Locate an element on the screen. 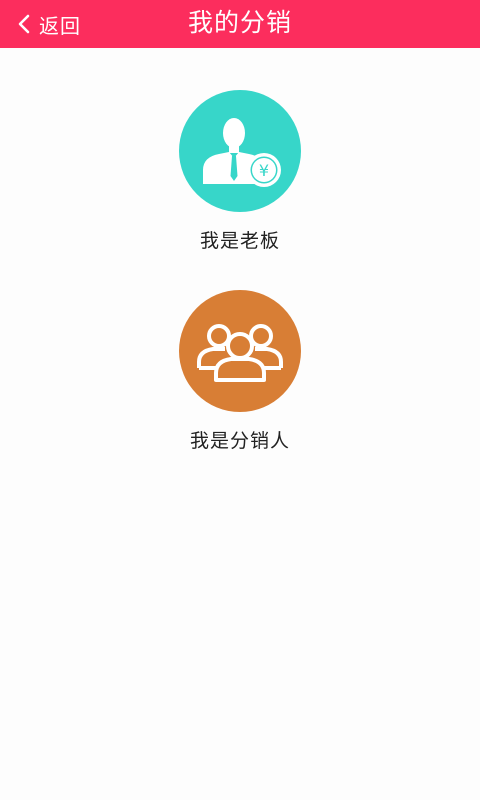 The height and width of the screenshot is (800, 480). top-bar: 返回 我的分销 is located at coordinates (240, 24).